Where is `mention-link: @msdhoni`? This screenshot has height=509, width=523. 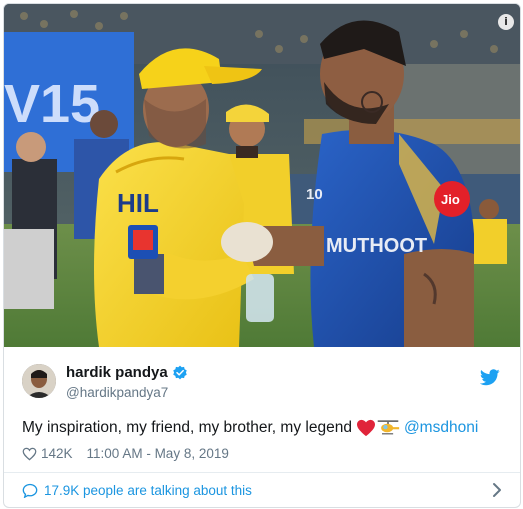 mention-link: @msdhoni is located at coordinates (441, 428).